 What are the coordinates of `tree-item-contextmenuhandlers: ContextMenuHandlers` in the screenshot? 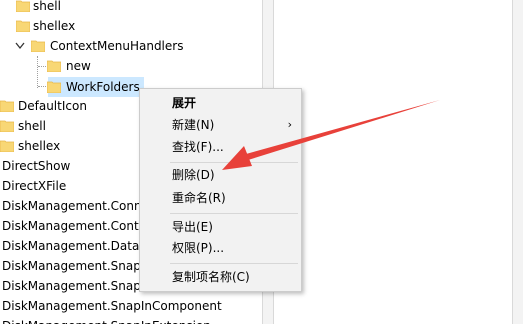 It's located at (131, 46).